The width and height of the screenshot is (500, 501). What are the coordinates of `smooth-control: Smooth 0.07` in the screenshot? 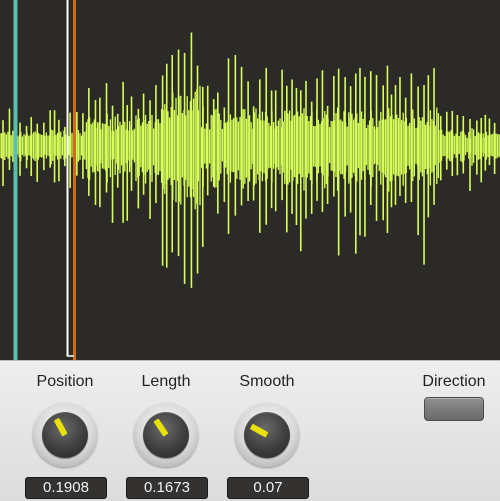 It's located at (267, 435).